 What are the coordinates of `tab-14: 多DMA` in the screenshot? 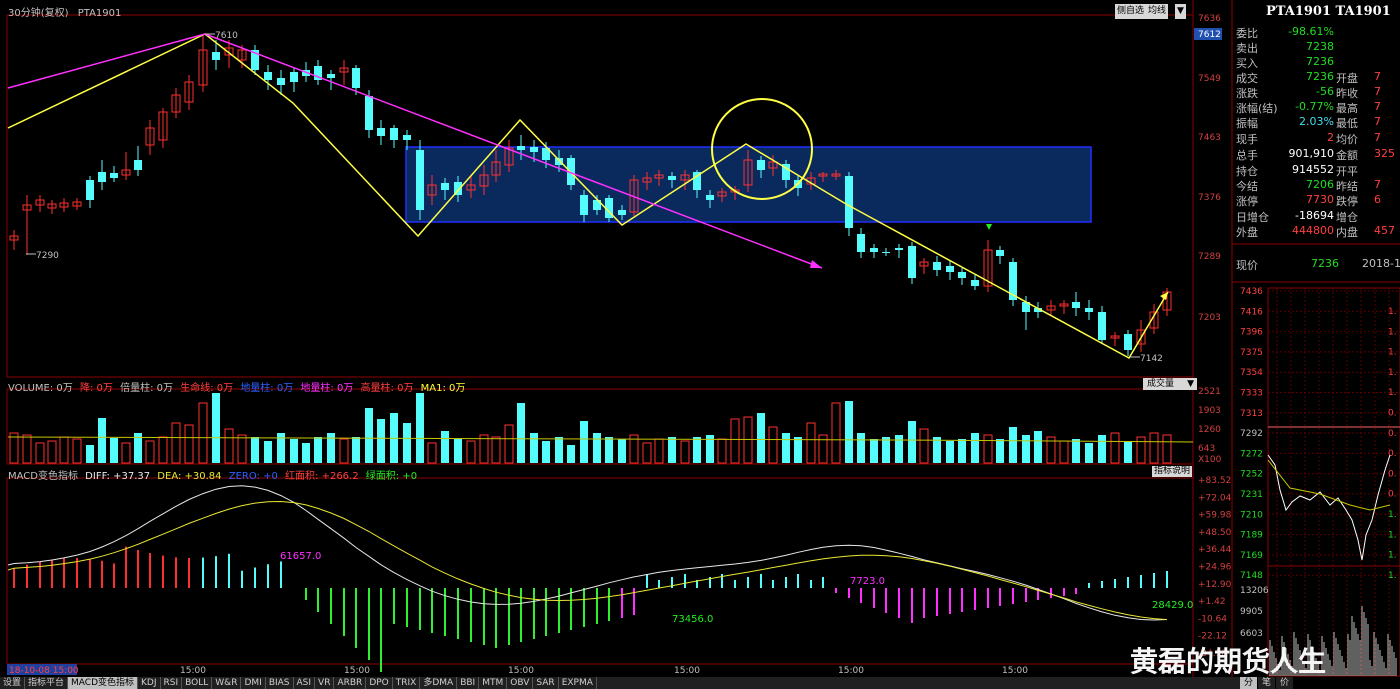 It's located at (439, 683).